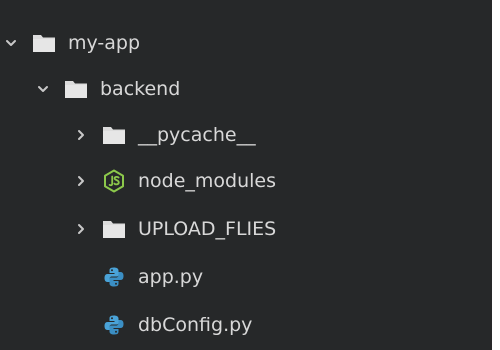  Describe the element at coordinates (195, 325) in the screenshot. I see `tree-item-label: dbConfig.py` at that location.